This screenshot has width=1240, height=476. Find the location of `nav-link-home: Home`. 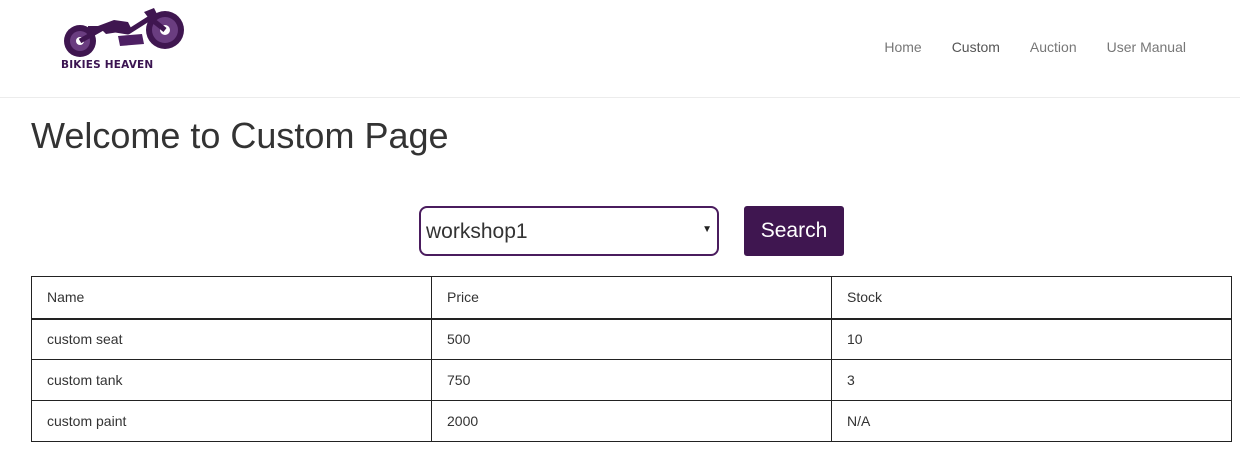

nav-link-home: Home is located at coordinates (902, 47).